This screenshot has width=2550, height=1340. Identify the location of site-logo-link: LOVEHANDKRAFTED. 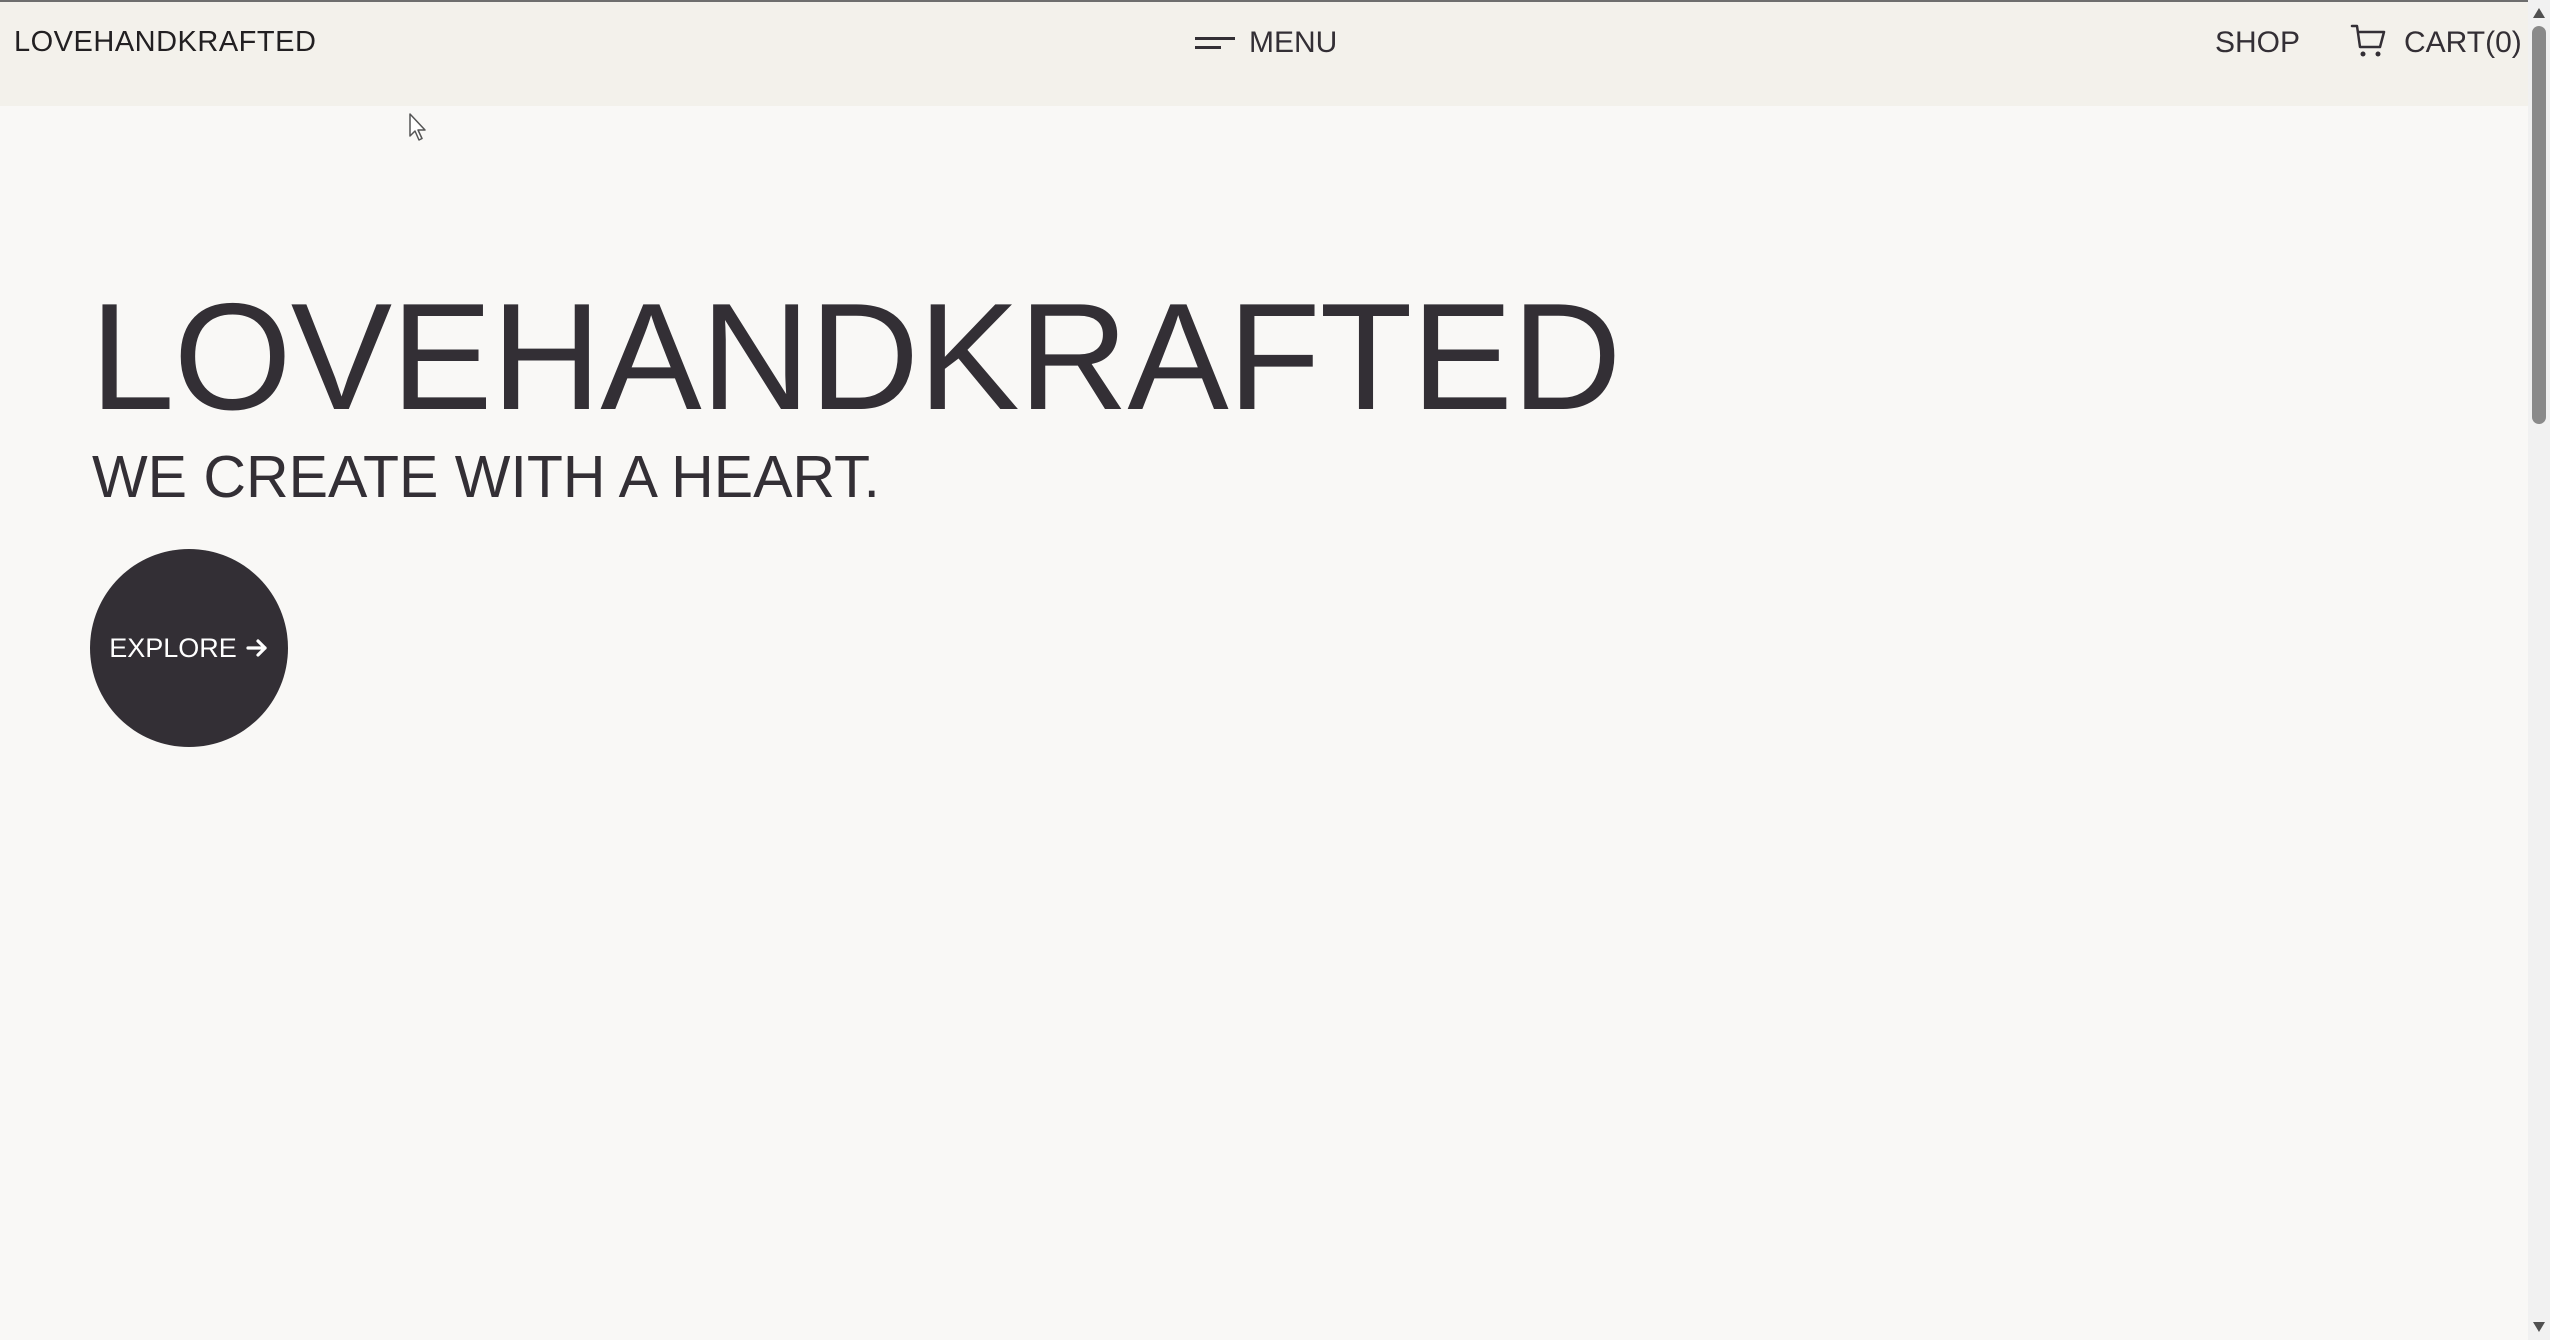
(165, 42).